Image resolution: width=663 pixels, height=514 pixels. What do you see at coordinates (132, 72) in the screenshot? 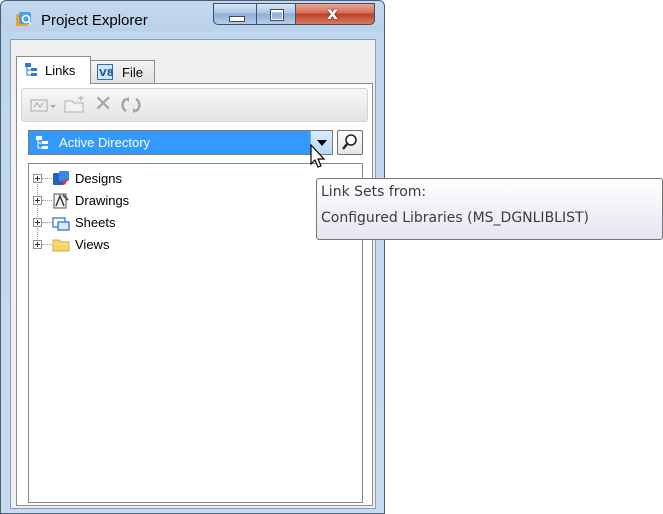
I see `tab-file-label: File` at bounding box center [132, 72].